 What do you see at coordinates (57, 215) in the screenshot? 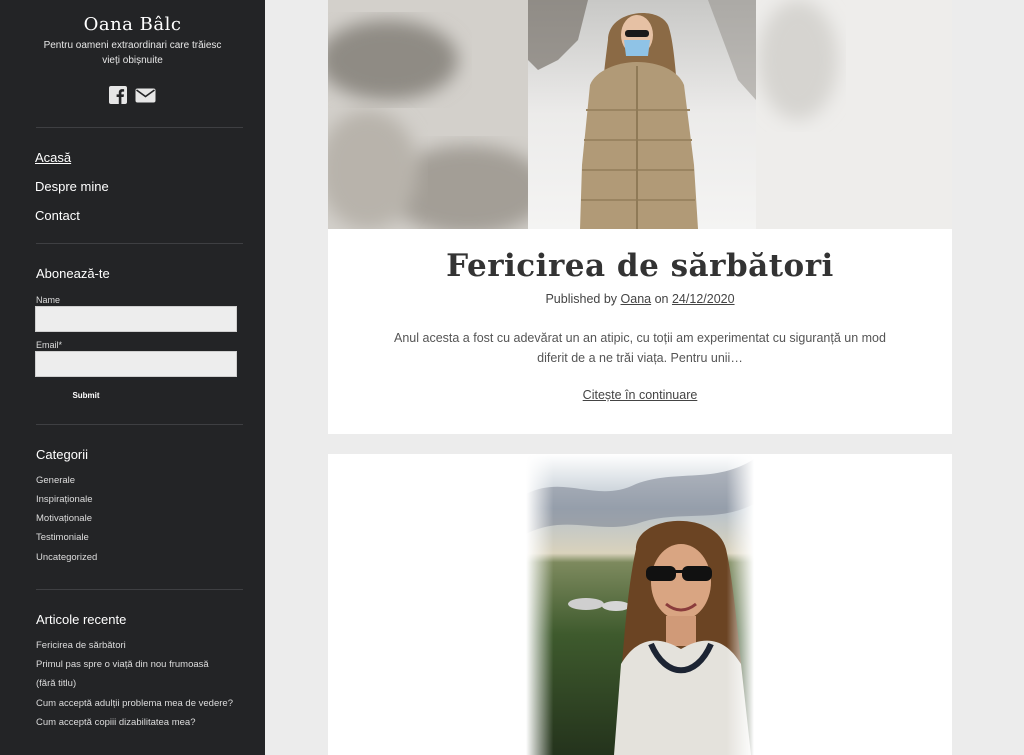
I see `nav-item-contact: Contact` at bounding box center [57, 215].